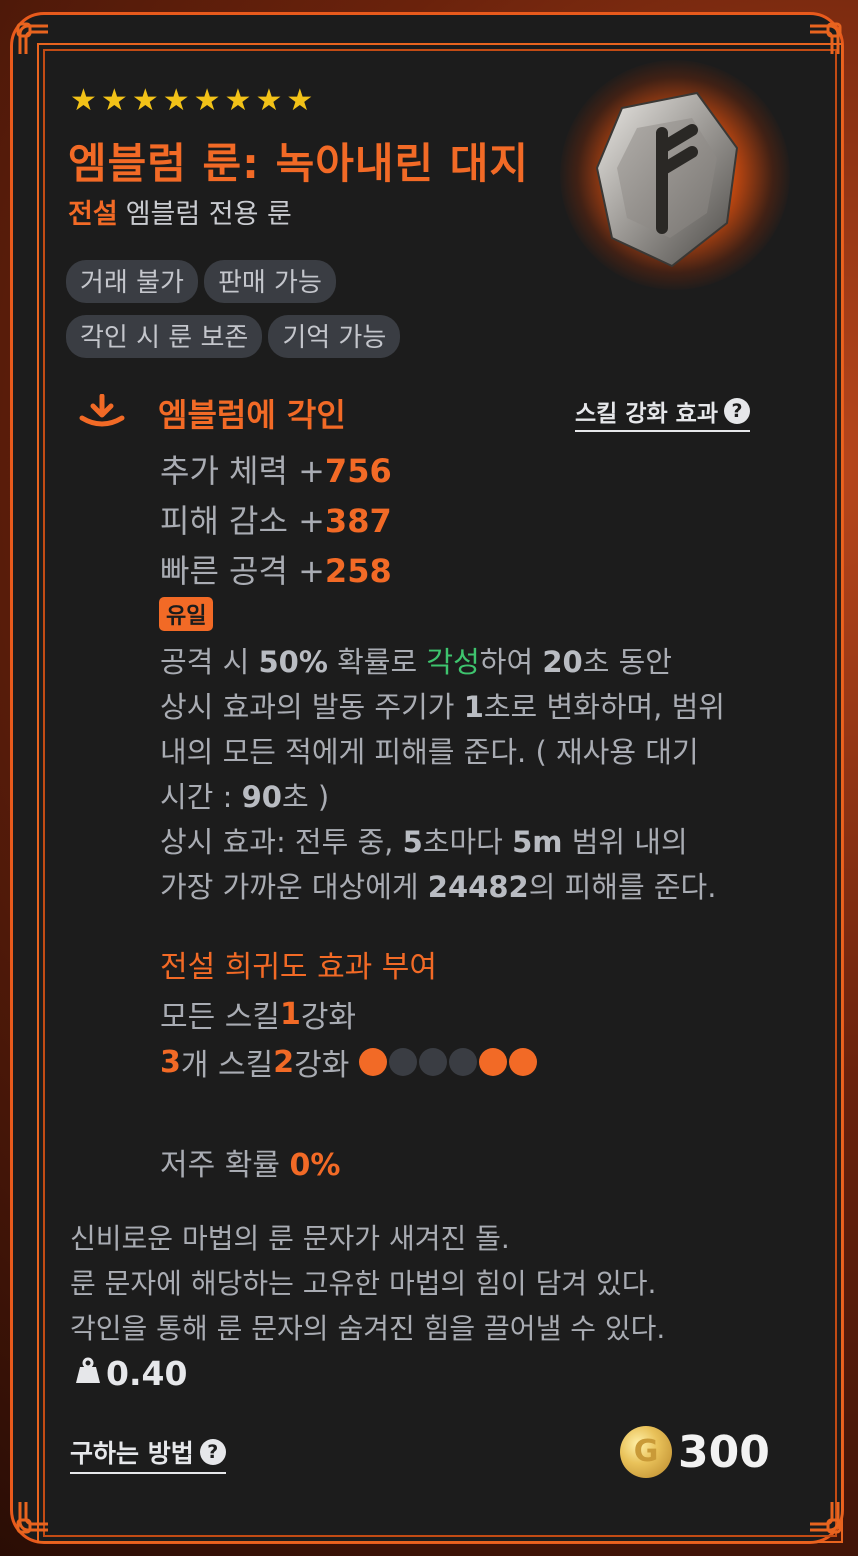 Image resolution: width=858 pixels, height=1556 pixels. I want to click on item-price: G 300, so click(695, 1452).